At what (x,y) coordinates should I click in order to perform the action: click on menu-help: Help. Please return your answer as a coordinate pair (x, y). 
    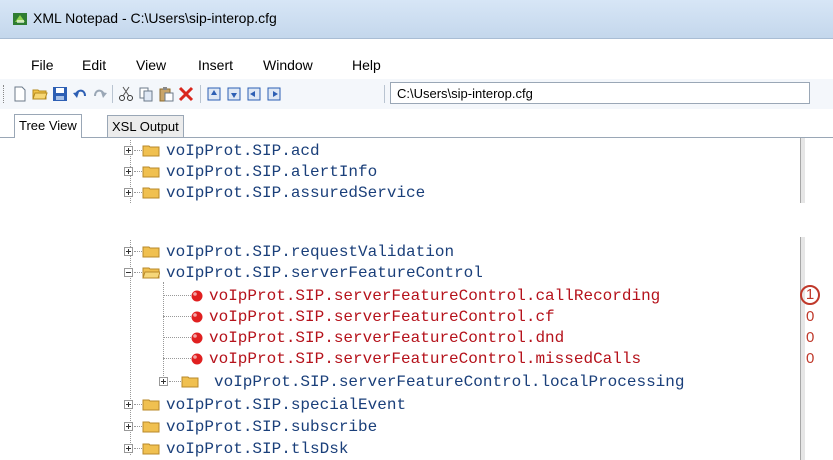
    Looking at the image, I should click on (366, 65).